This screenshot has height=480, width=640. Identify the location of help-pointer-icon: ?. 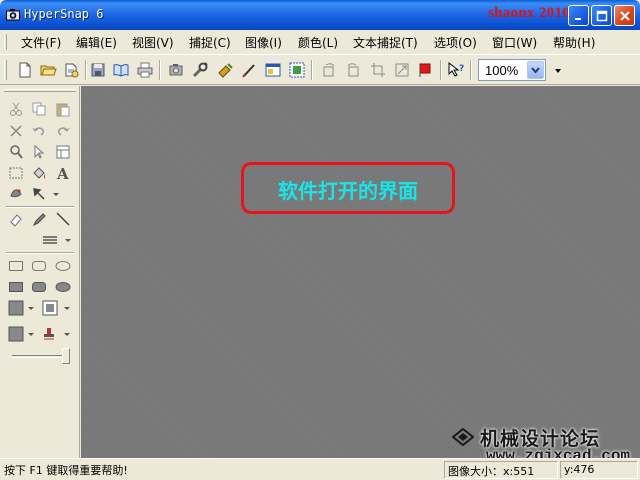
(456, 70).